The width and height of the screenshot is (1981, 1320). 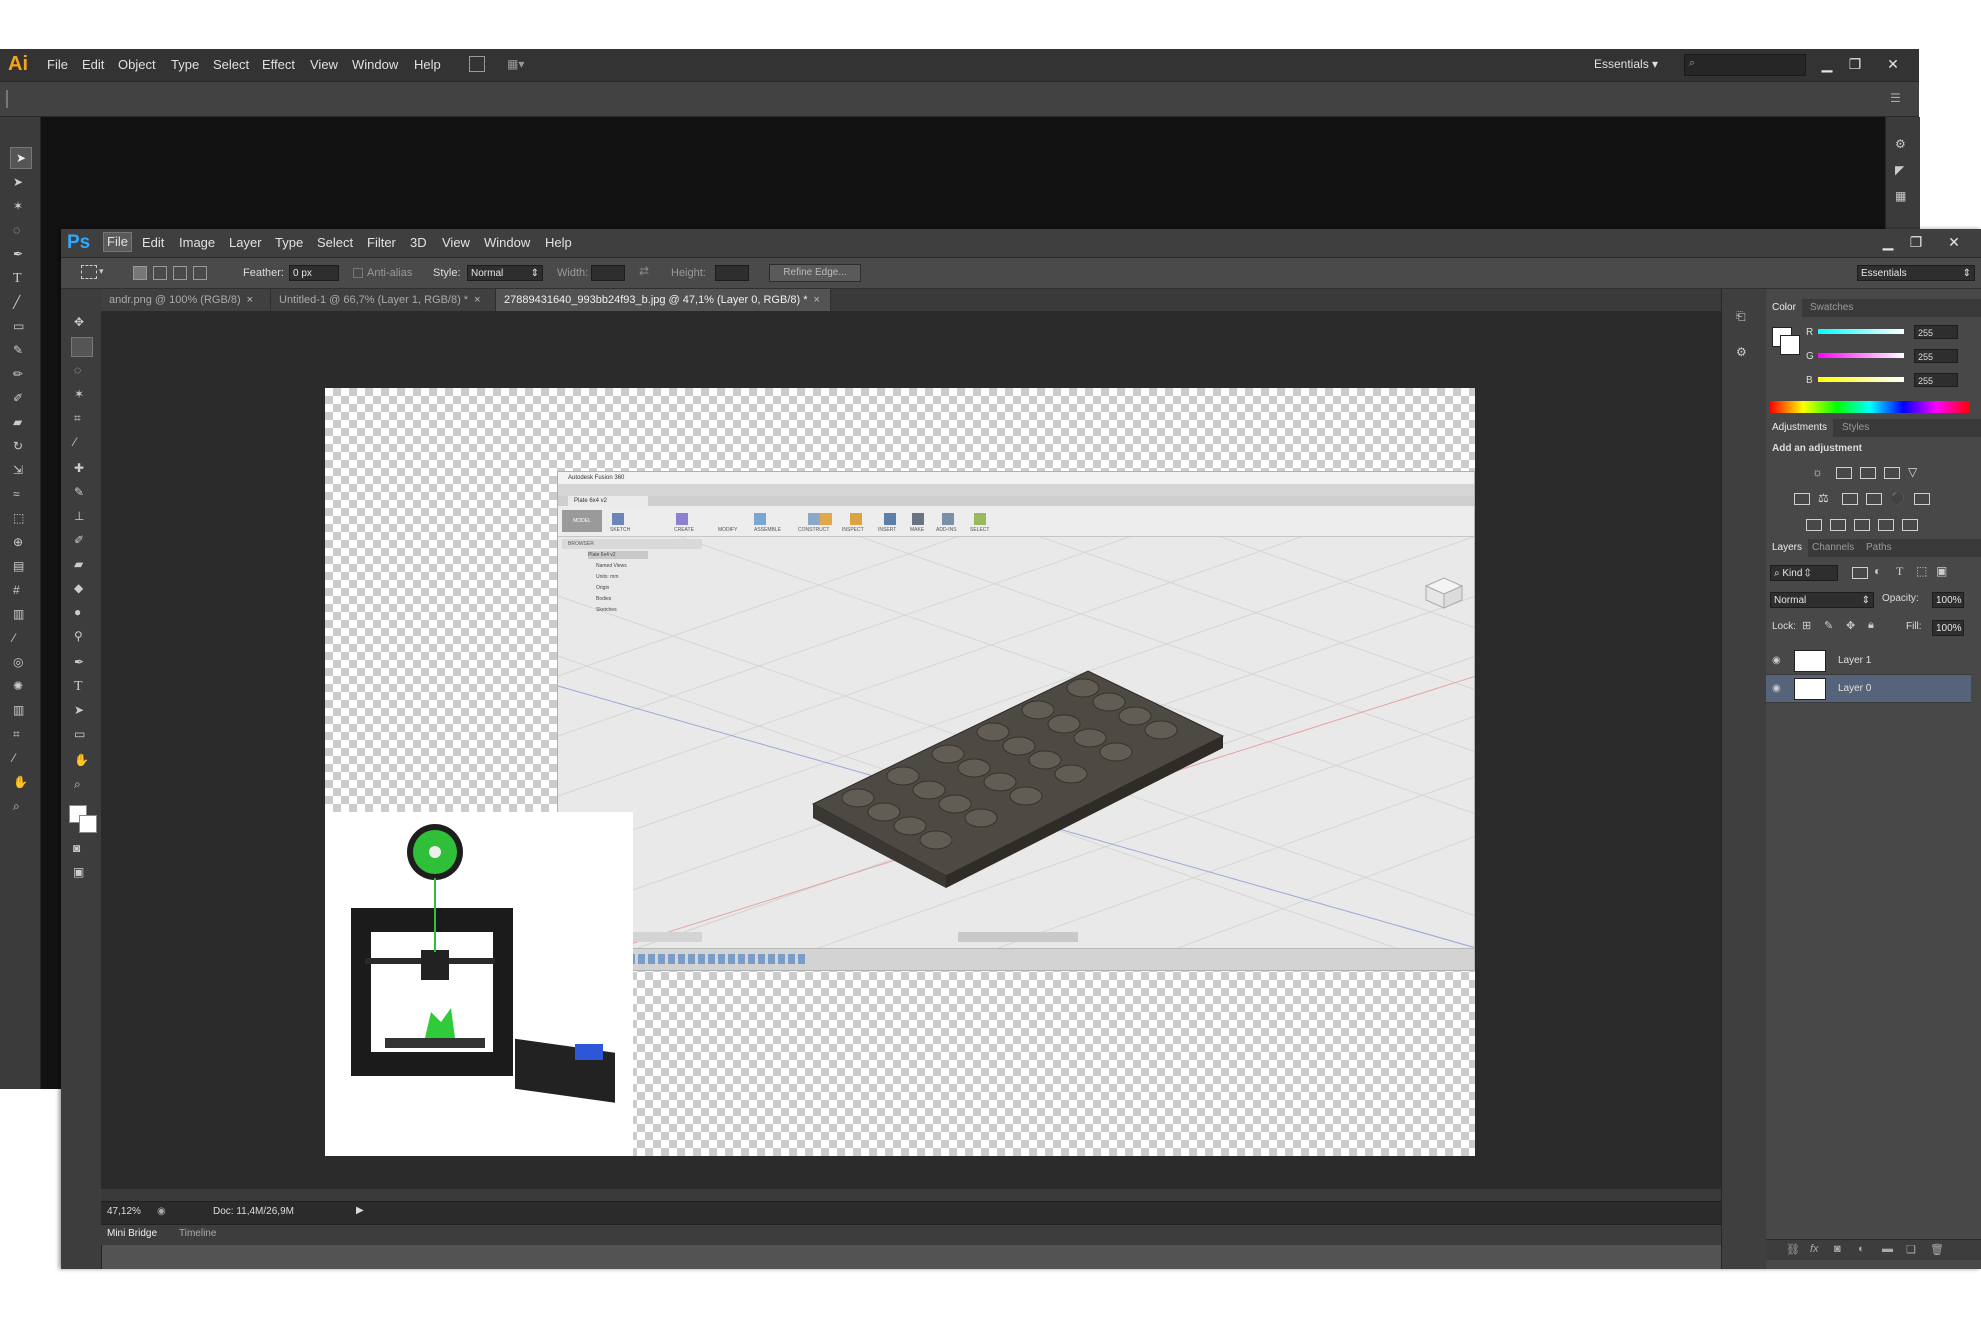 I want to click on close-tab-icon: ×, so click(x=477, y=300).